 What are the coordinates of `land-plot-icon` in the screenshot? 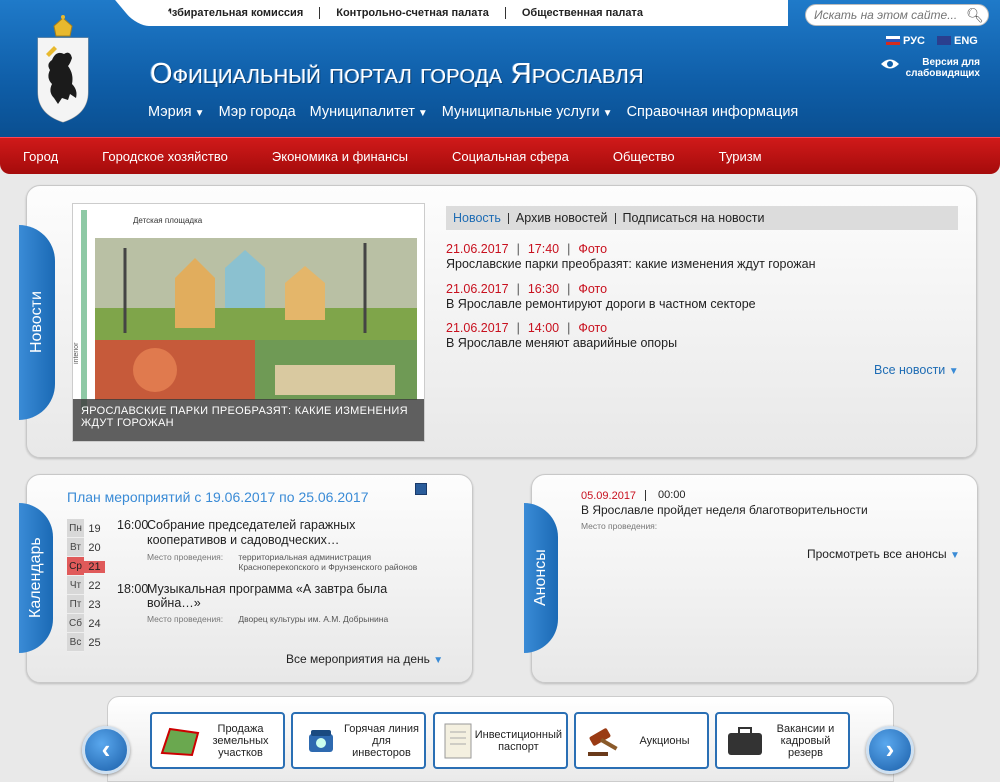 It's located at (180, 741).